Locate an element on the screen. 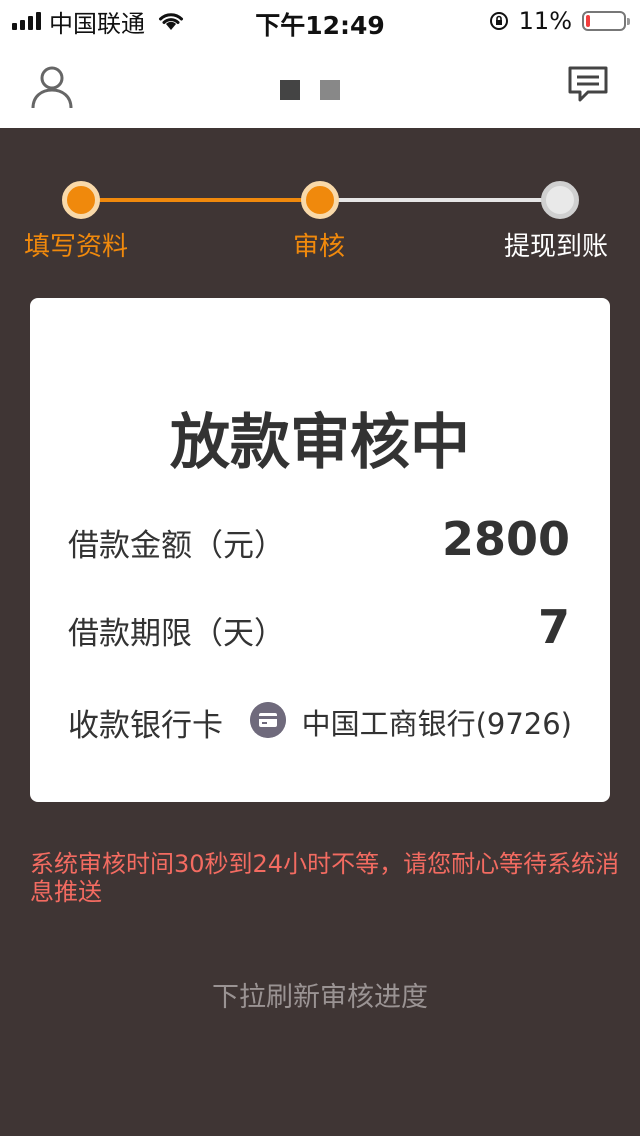  nav-bar is located at coordinates (320, 85).